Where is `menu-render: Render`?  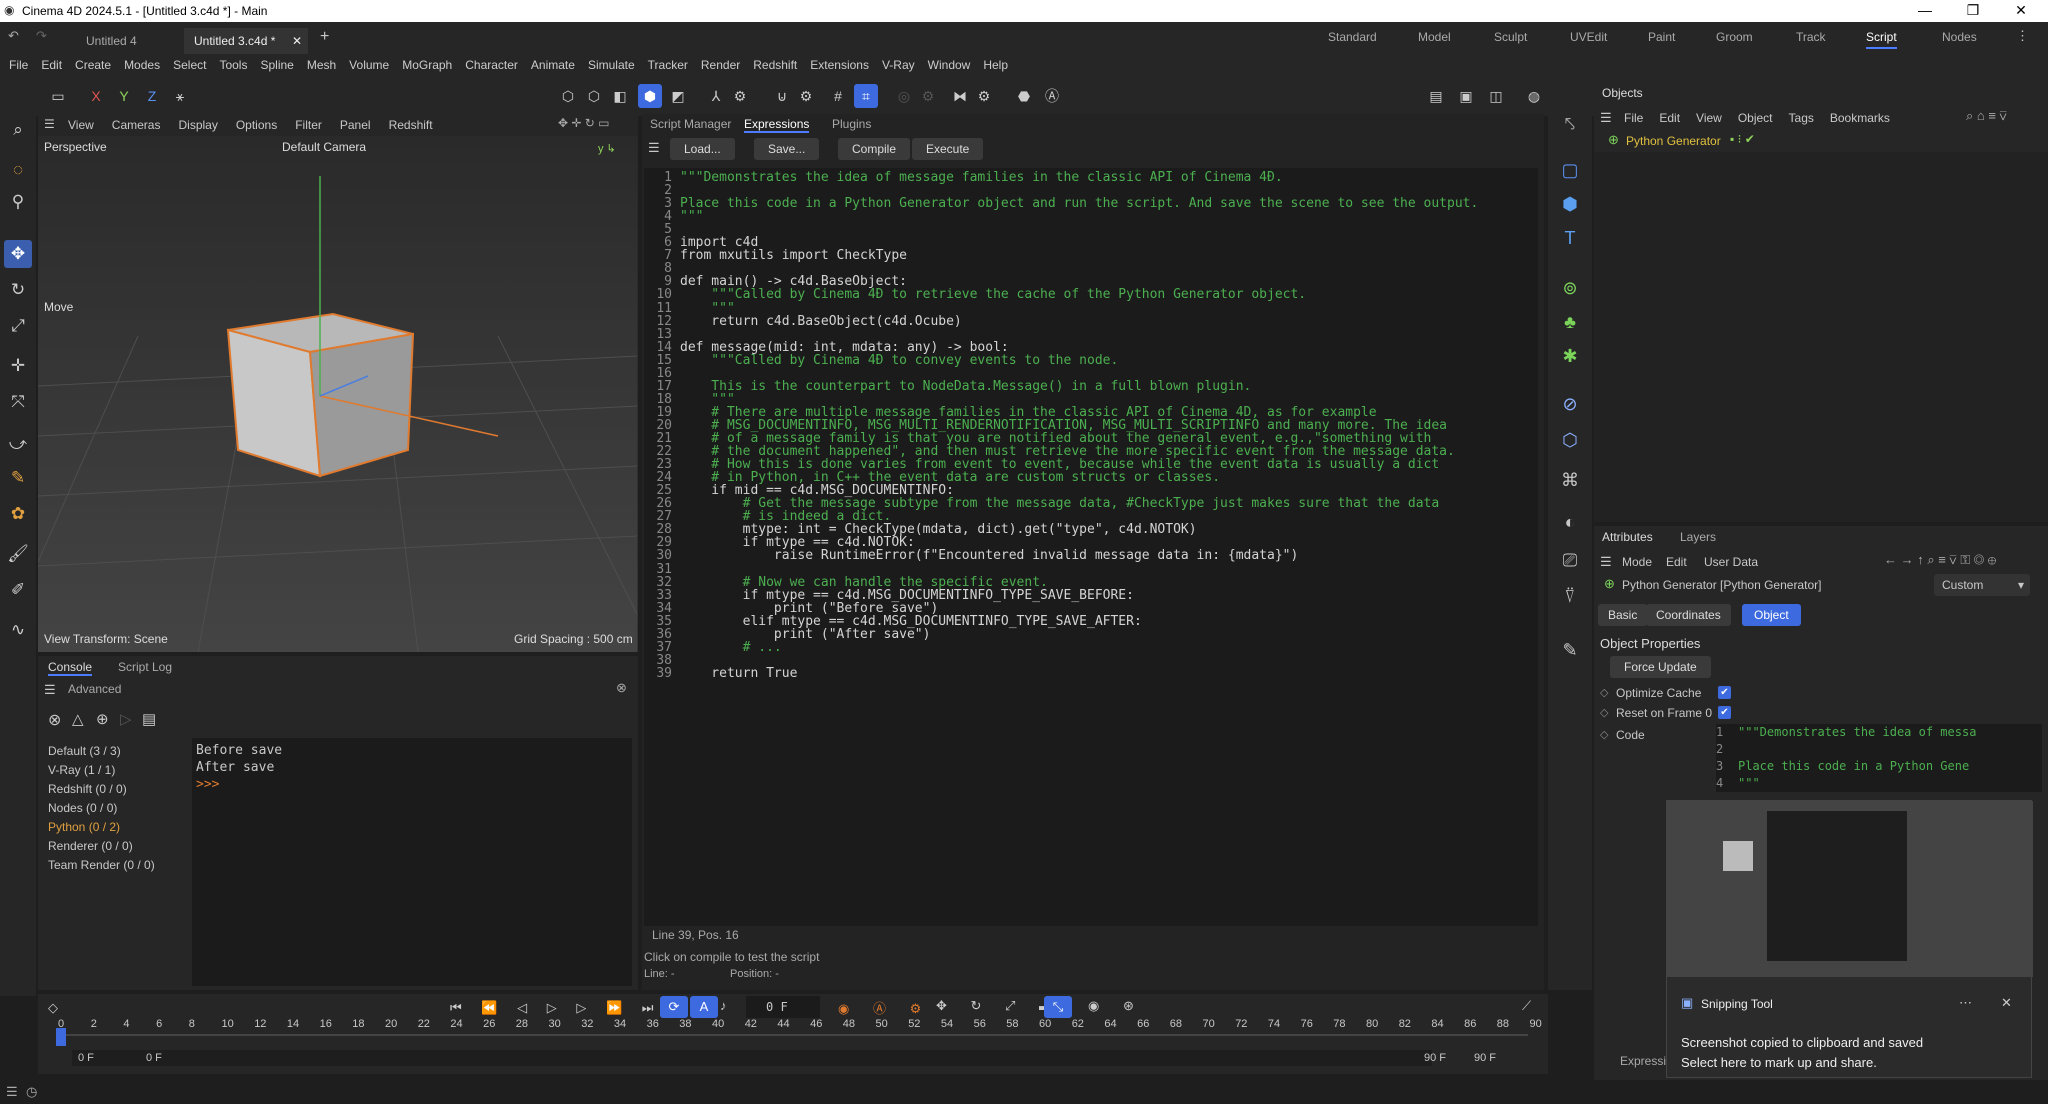
menu-render: Render is located at coordinates (720, 65).